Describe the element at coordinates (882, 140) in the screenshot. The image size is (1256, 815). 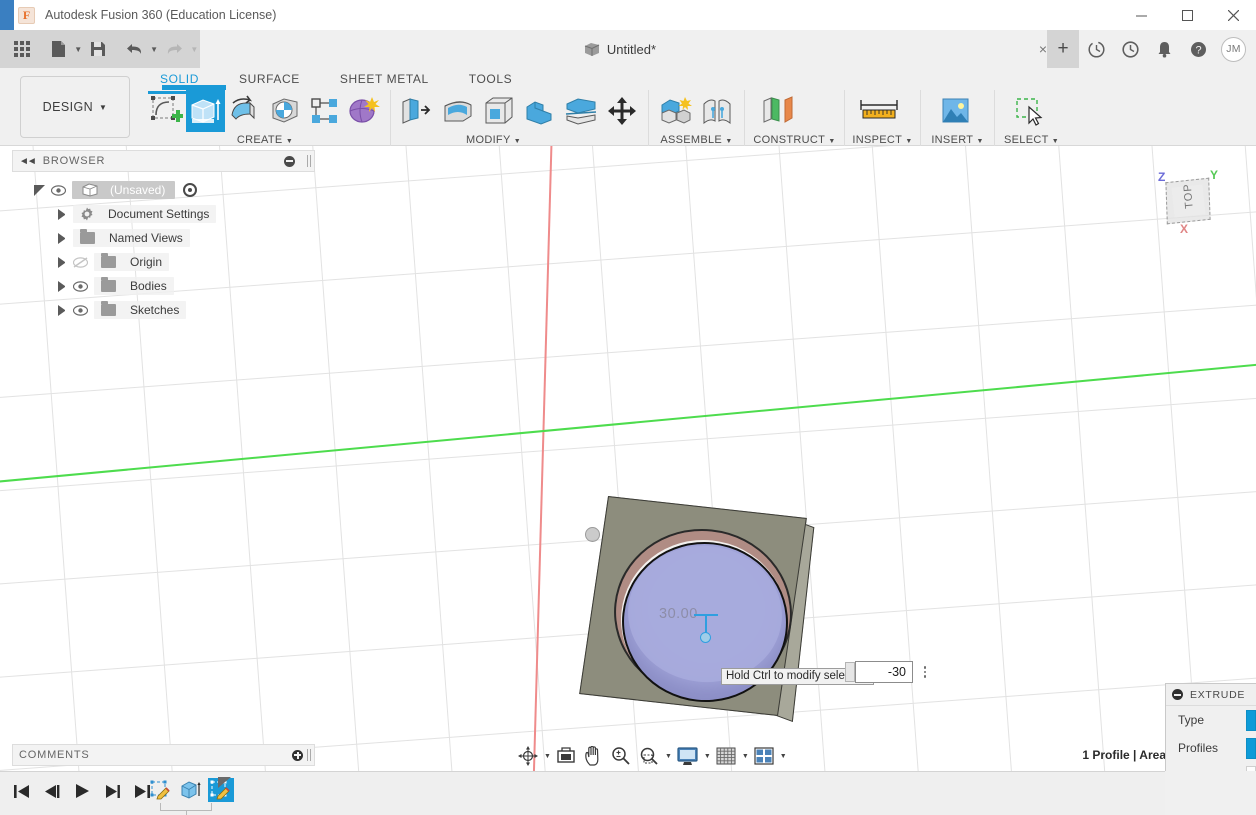
I see `ribbon-group-label-inspect: INSPECT ▼` at that location.